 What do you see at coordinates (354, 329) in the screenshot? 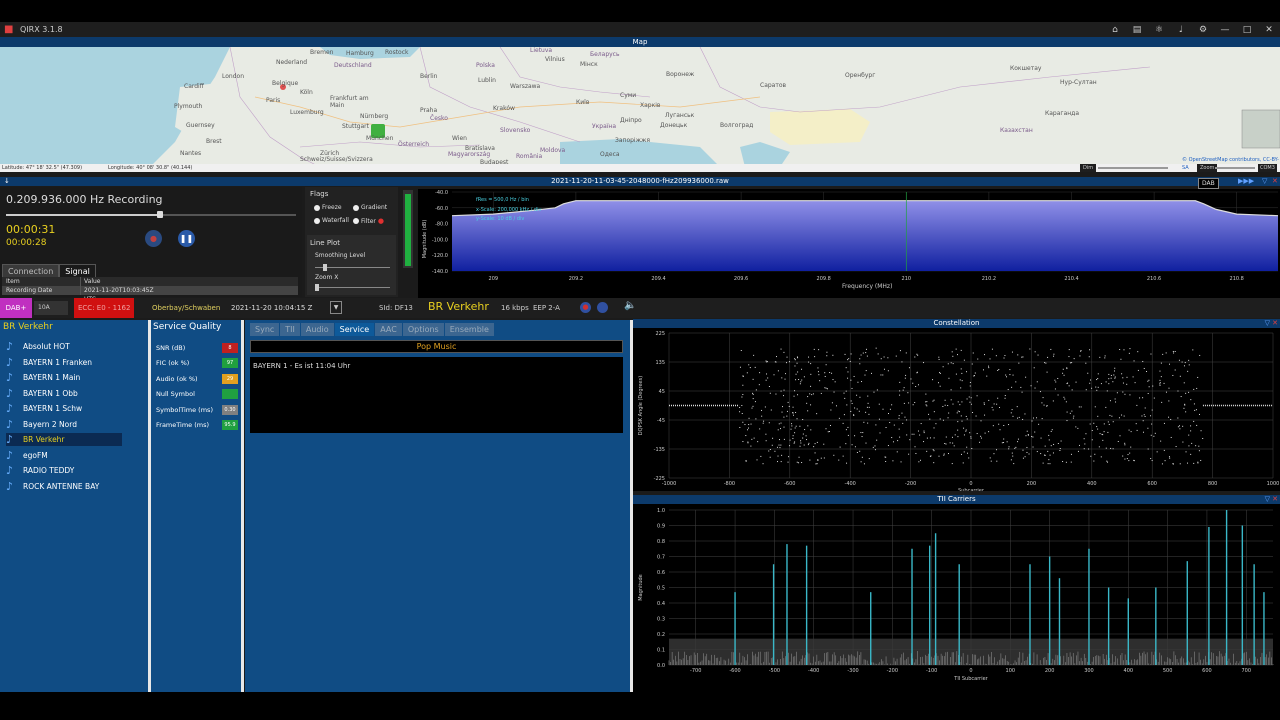
I see `tab-service: Service` at bounding box center [354, 329].